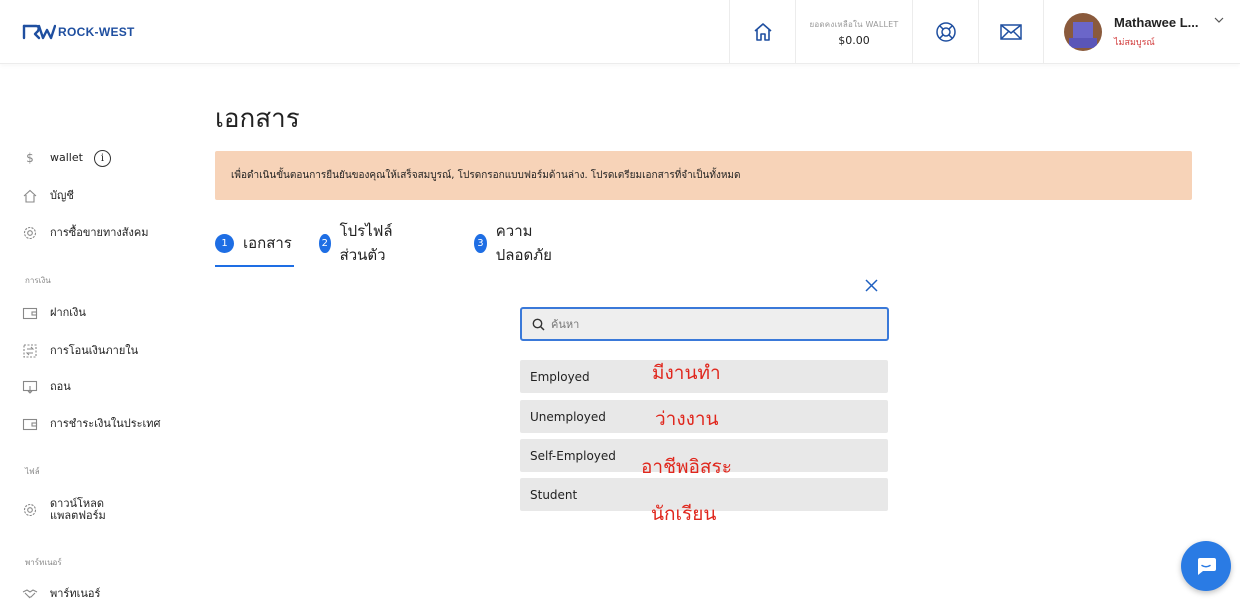  Describe the element at coordinates (43, 562) in the screenshot. I see `sidebar-heading-partner: พาร์ทเนอร์` at that location.